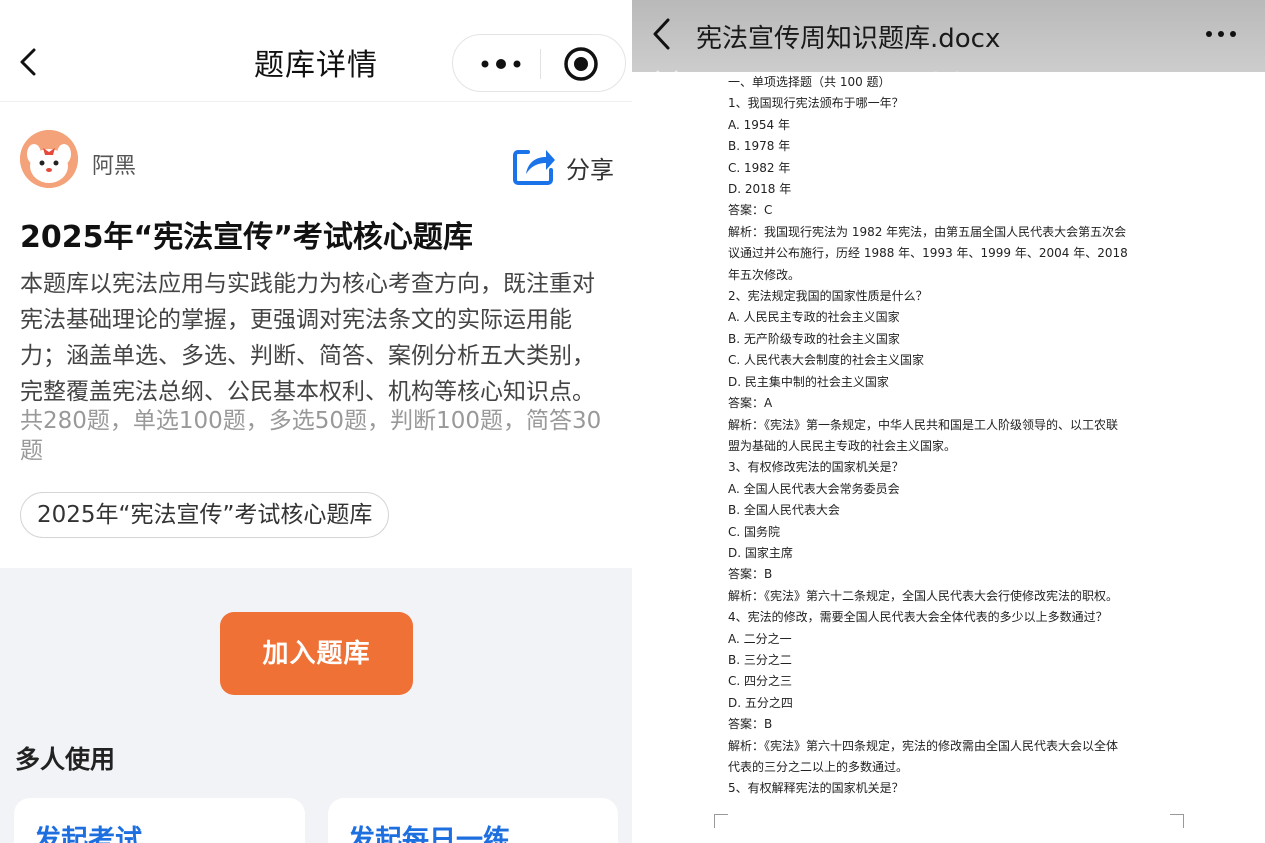  Describe the element at coordinates (760, 189) in the screenshot. I see `document-line: D. 2018 年` at that location.